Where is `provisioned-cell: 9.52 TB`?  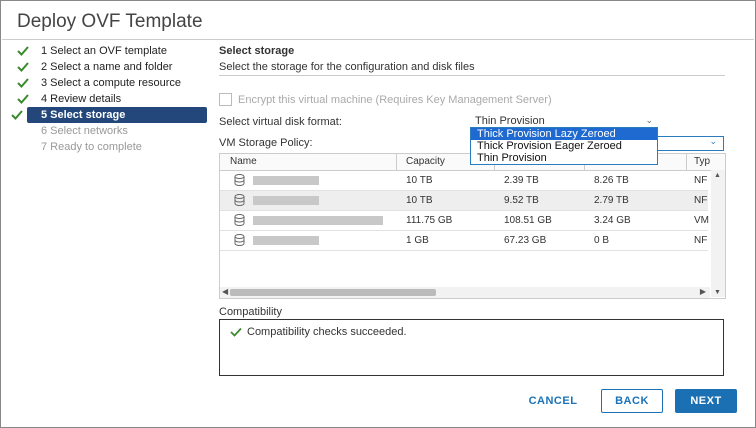 provisioned-cell: 9.52 TB is located at coordinates (521, 200).